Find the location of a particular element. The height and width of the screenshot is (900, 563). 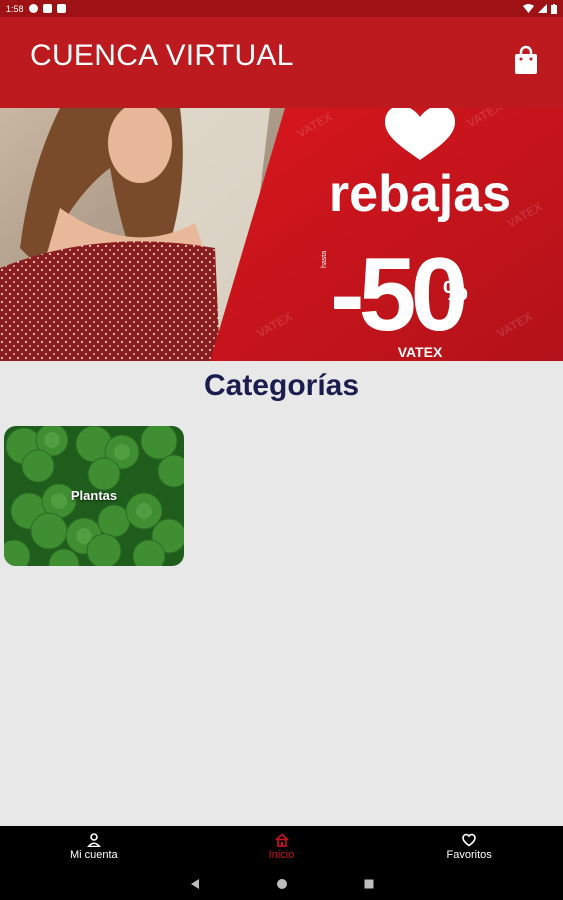

status-bar: 1:58 is located at coordinates (281, 8).